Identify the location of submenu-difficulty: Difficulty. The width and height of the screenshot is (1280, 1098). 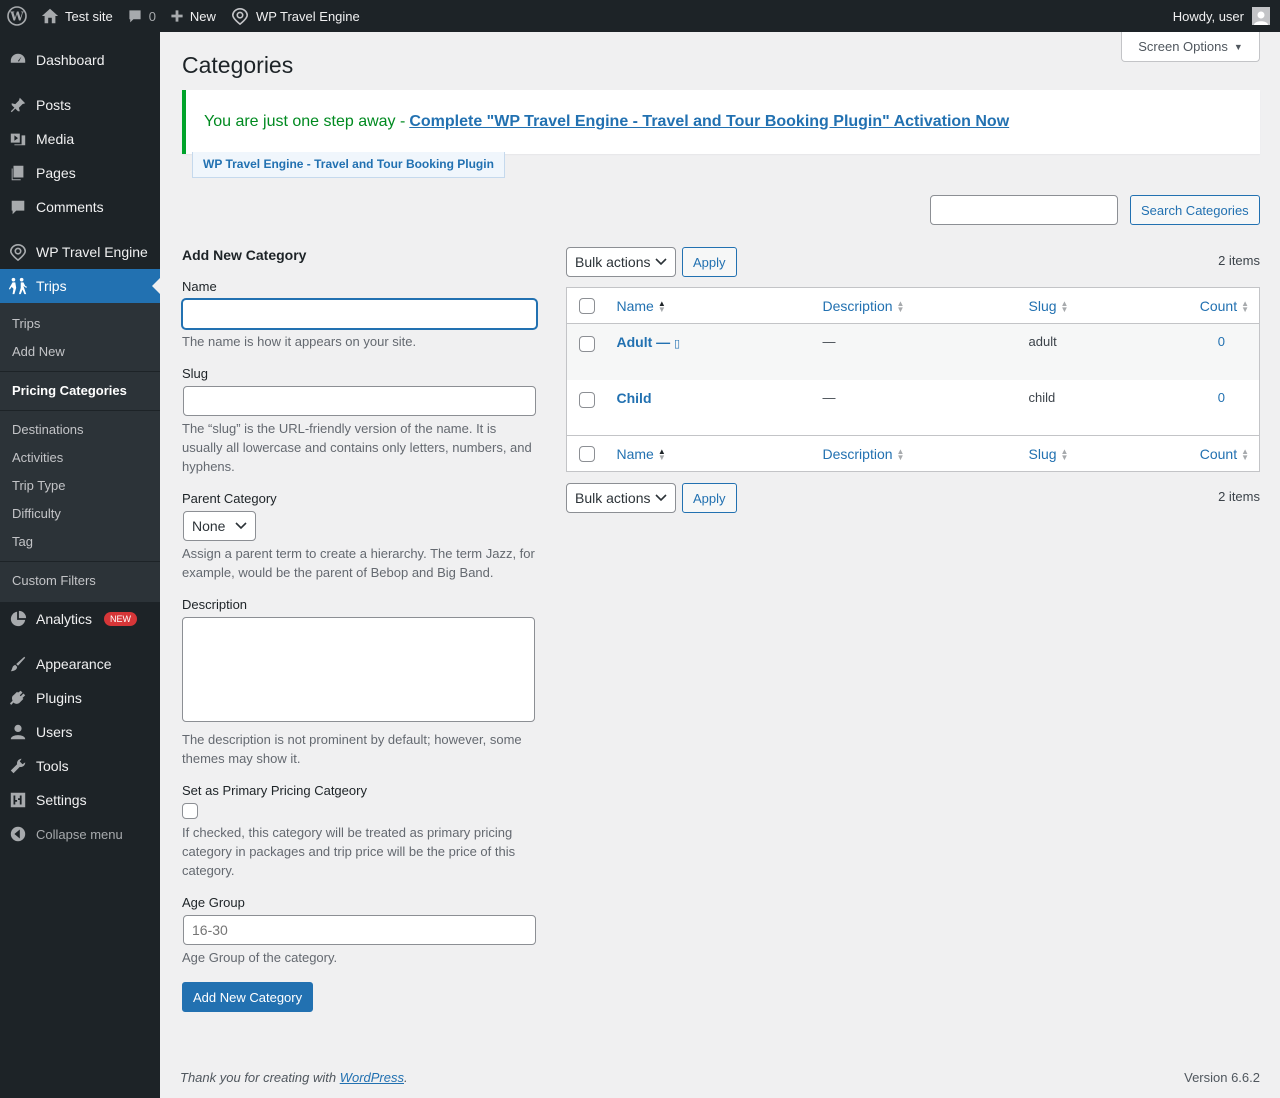
(80, 514).